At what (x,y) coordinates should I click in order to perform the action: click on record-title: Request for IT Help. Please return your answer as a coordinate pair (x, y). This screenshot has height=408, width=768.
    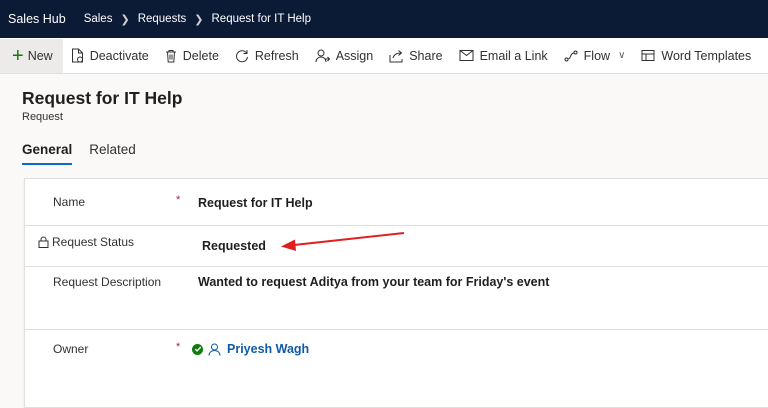
    Looking at the image, I should click on (102, 98).